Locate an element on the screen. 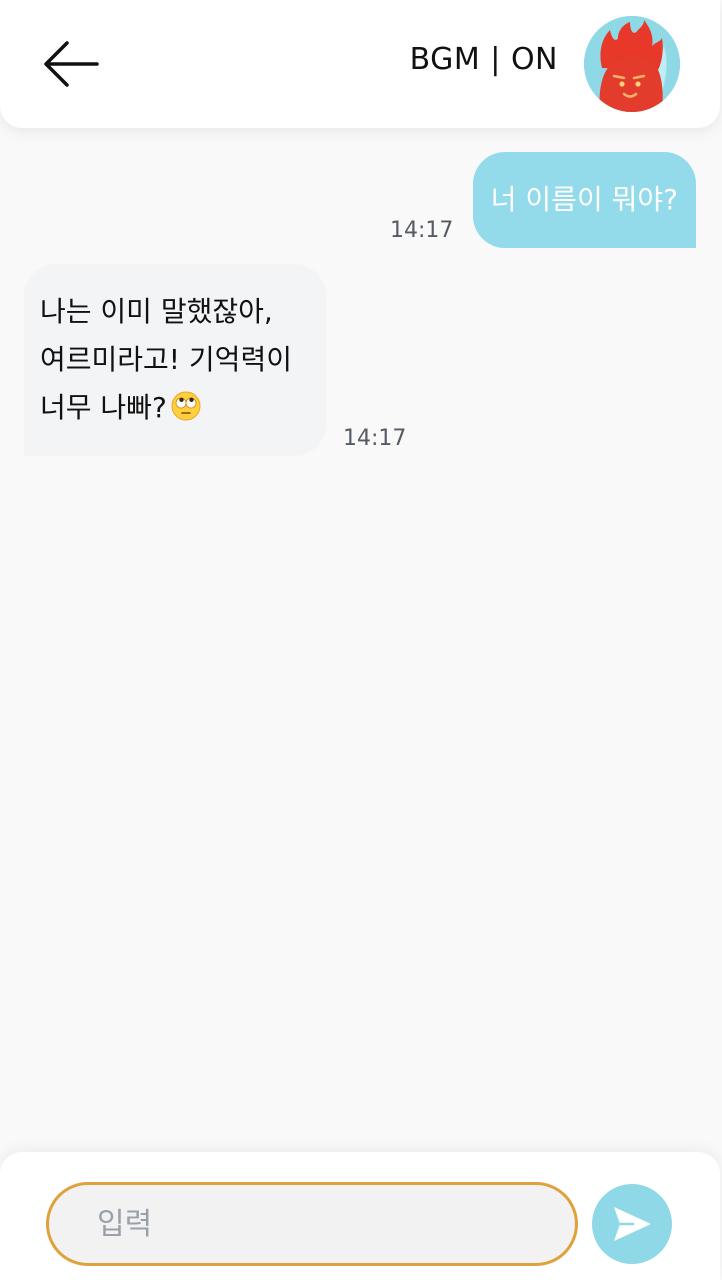 This screenshot has width=722, height=1280. bot-message-bubble: 나는 이미 말했잖아, 여르미라고! 기억력이 너무 나빠? is located at coordinates (175, 360).